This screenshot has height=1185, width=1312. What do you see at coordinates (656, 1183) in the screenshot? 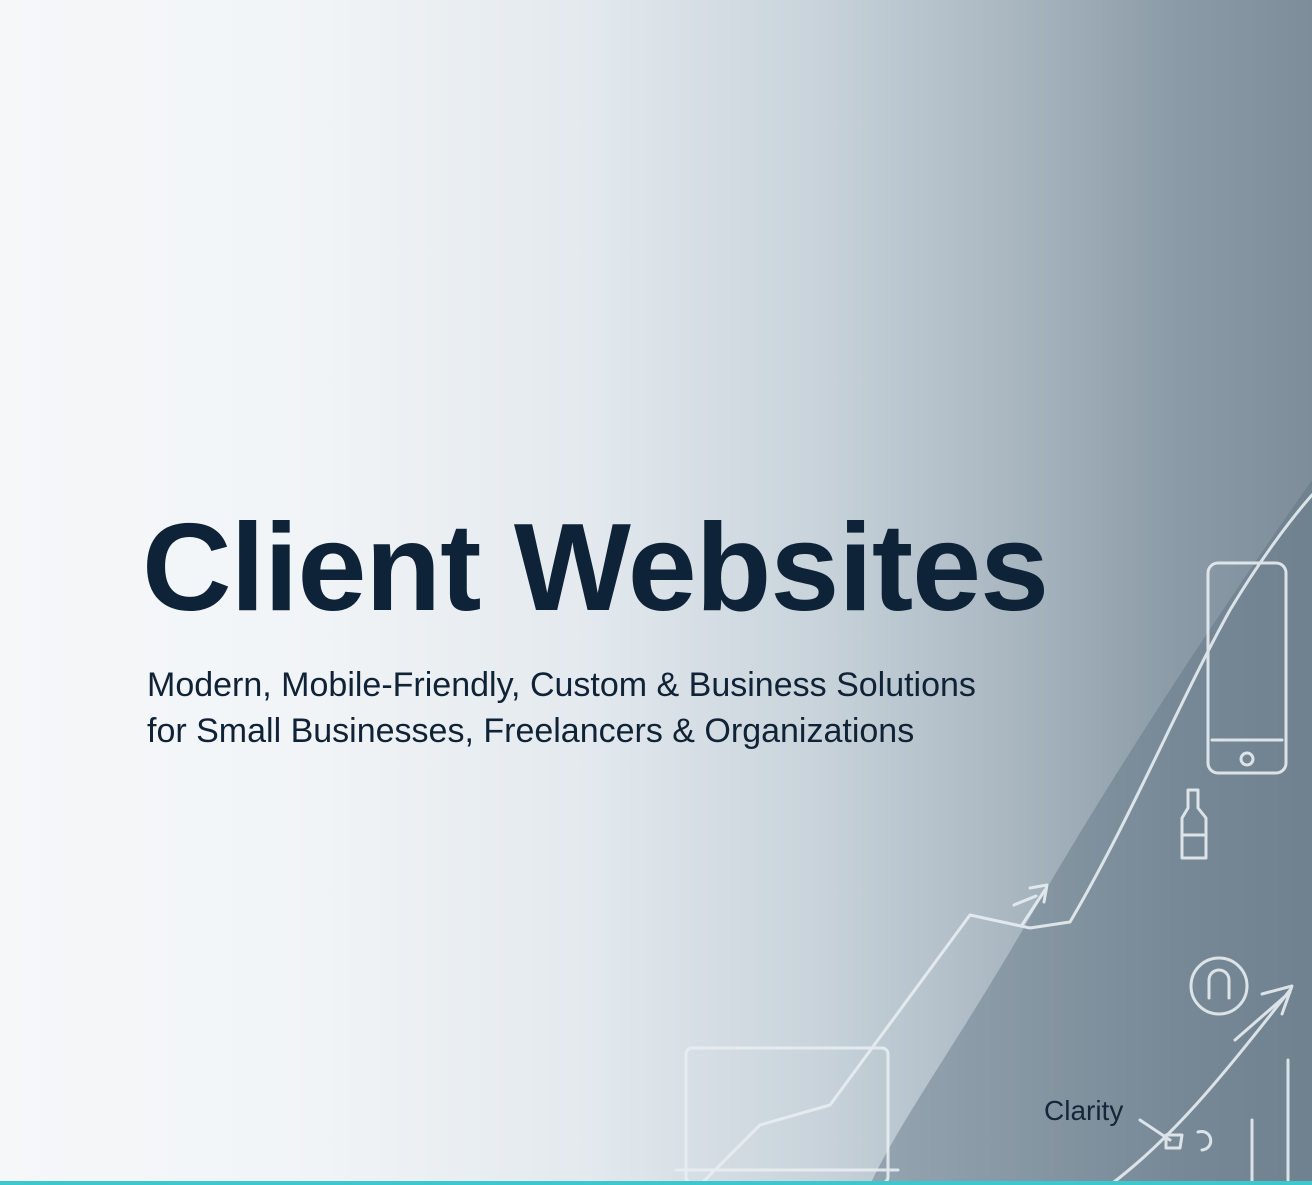
I see `accent-bar` at bounding box center [656, 1183].